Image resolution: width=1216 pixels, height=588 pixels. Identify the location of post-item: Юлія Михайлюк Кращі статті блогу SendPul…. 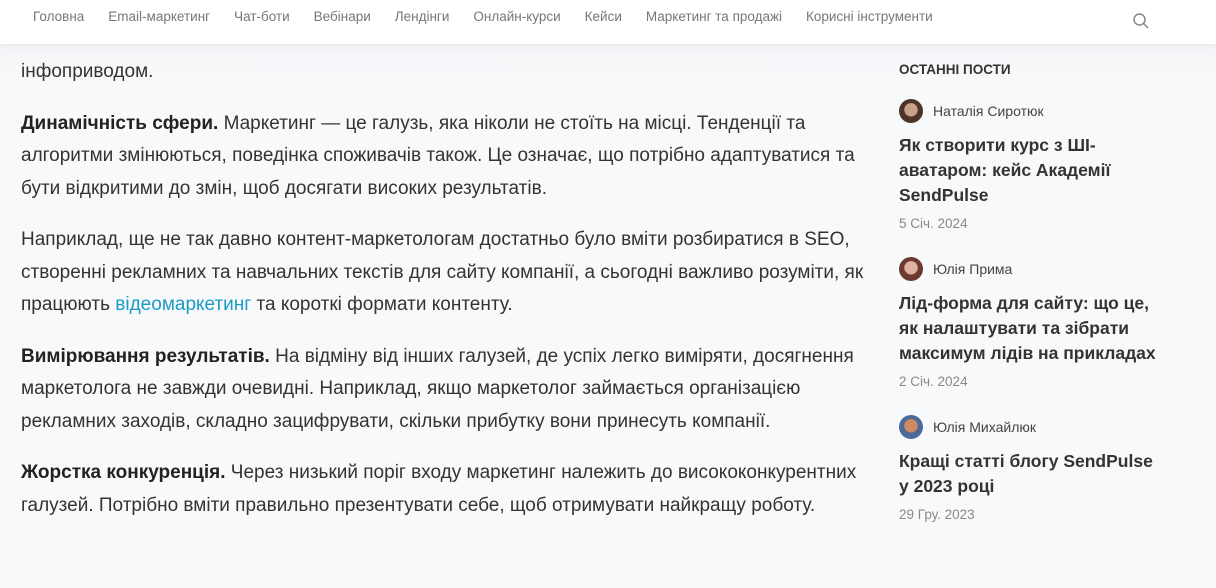
(1029, 468).